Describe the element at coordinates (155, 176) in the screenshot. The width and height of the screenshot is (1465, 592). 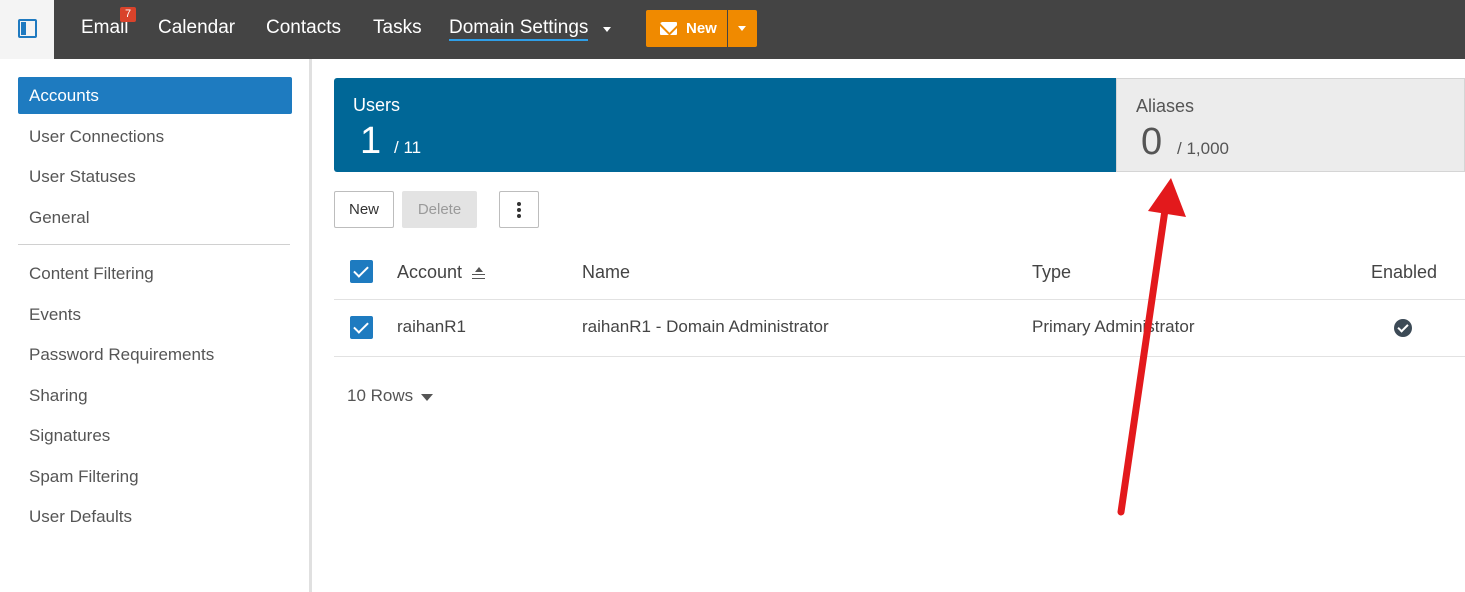
I see `sidebar-item-user-statuses: User Statuses` at that location.